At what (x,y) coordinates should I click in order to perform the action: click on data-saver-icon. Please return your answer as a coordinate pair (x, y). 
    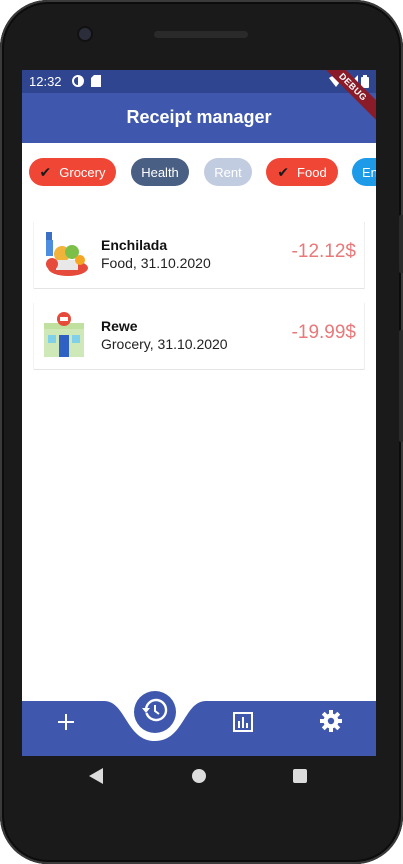
    Looking at the image, I should click on (78, 82).